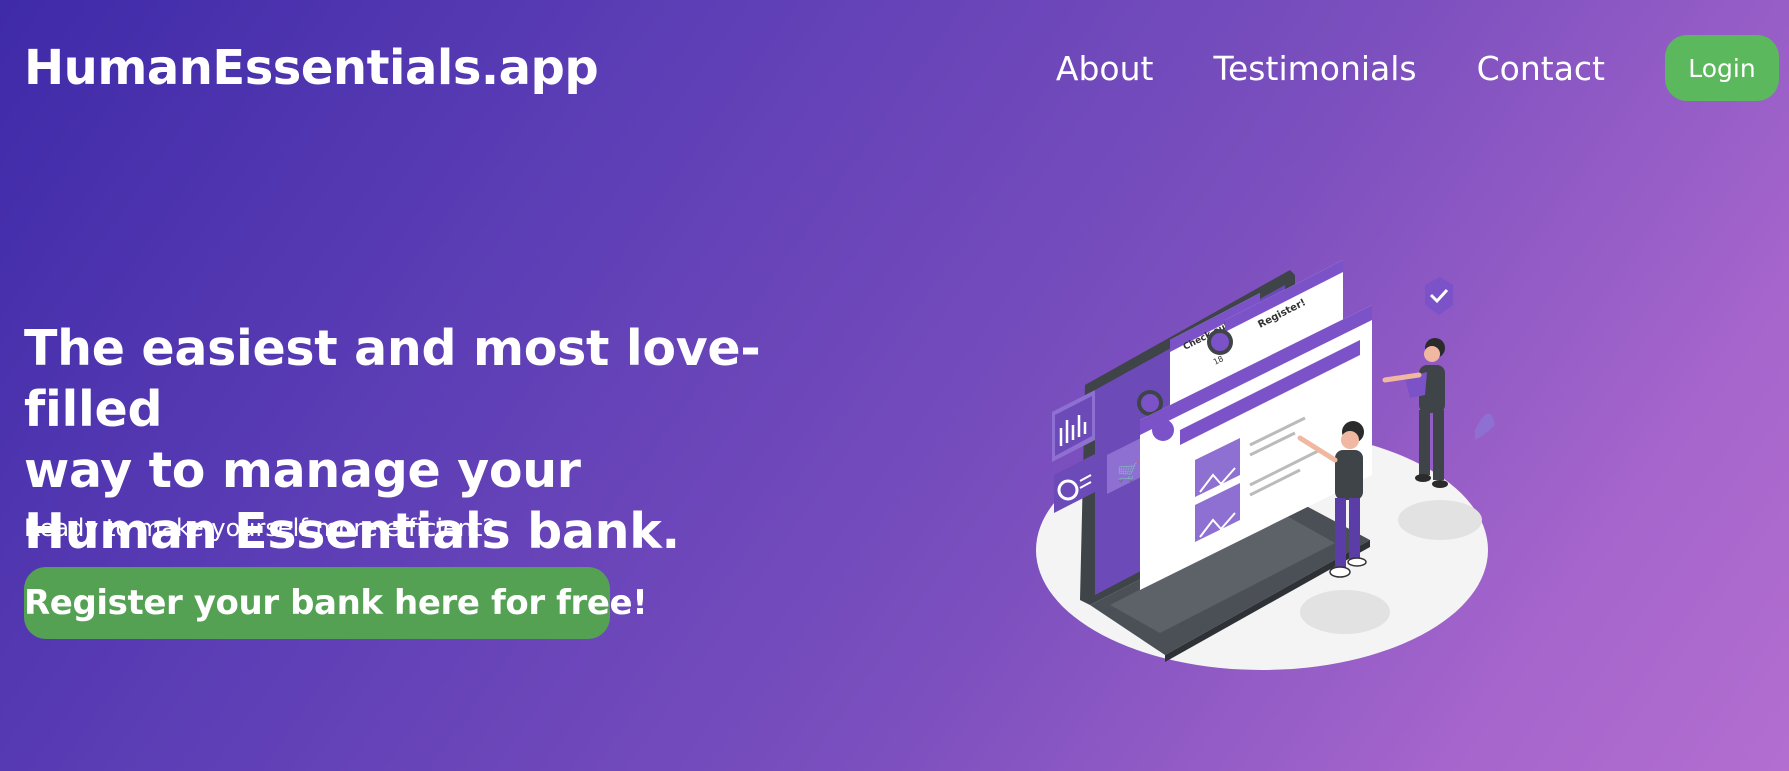  What do you see at coordinates (1105, 68) in the screenshot?
I see `nav-about-link: About` at bounding box center [1105, 68].